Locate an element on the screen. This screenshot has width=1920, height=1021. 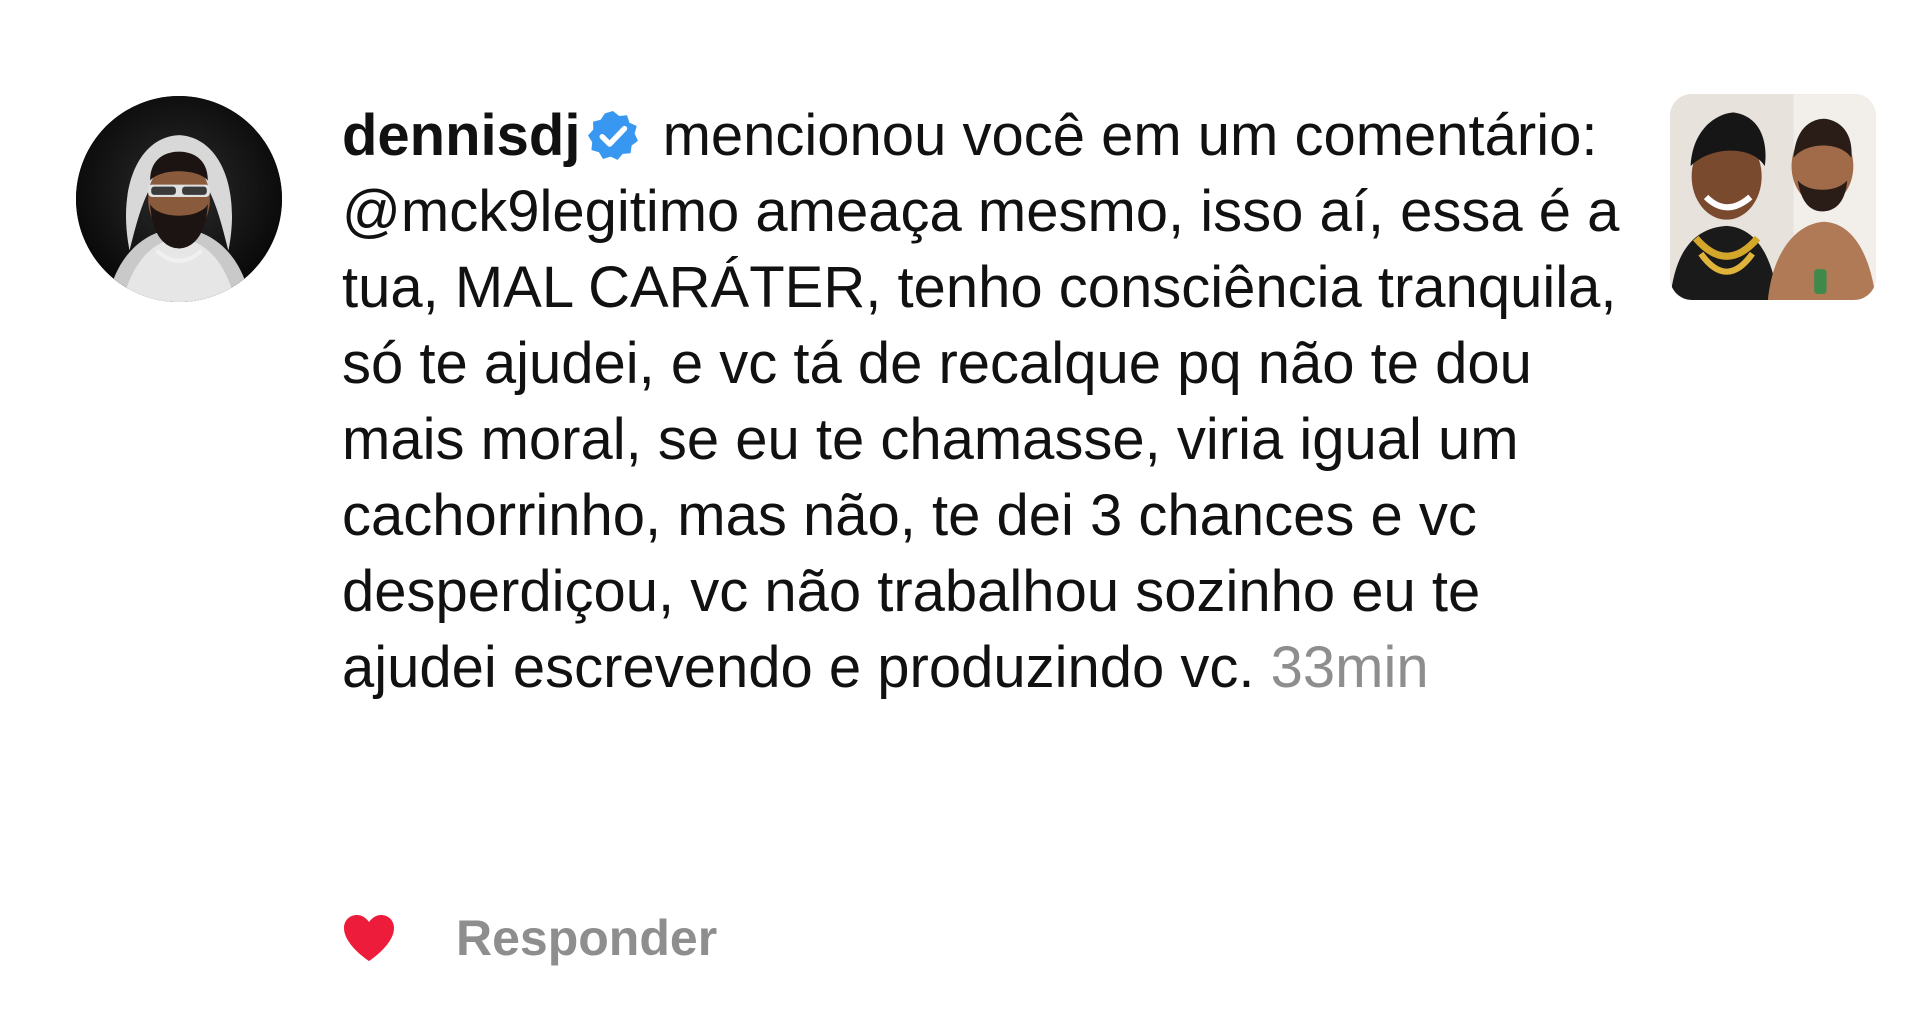
profile-avatar is located at coordinates (179, 199).